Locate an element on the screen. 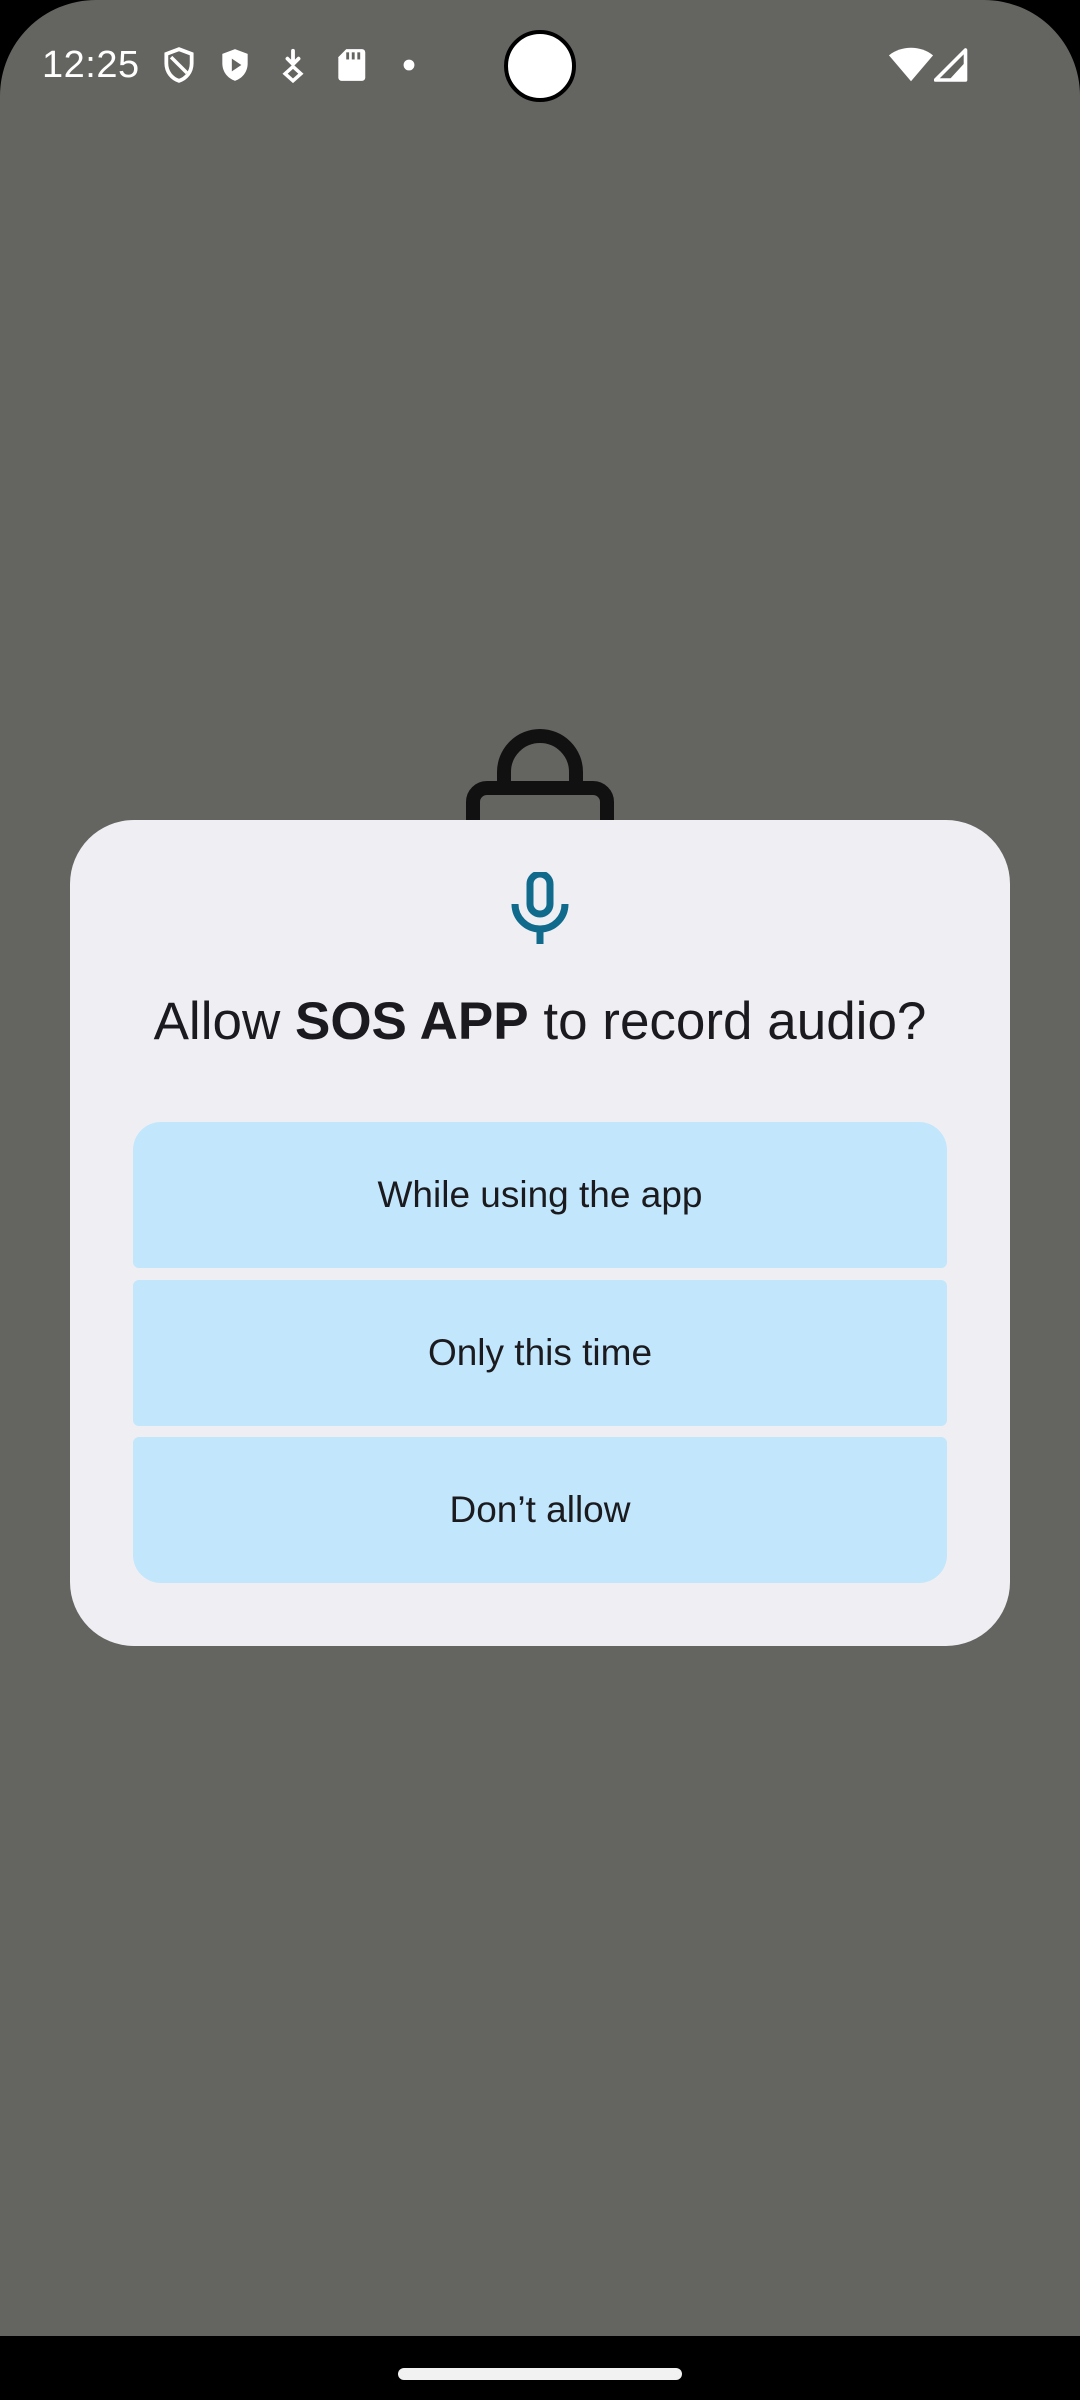 The height and width of the screenshot is (2400, 1080). cell-signal-icon is located at coordinates (952, 65).